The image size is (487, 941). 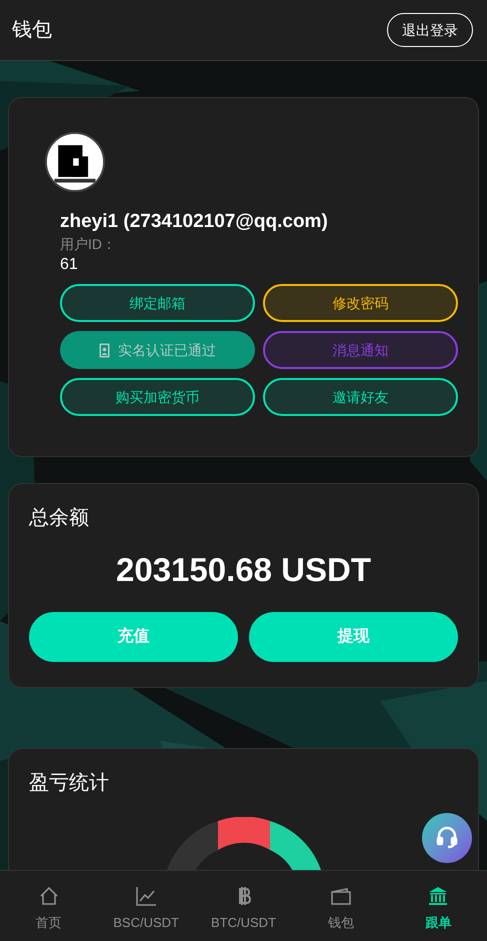 I want to click on logout-button: 退出登录, so click(x=430, y=30).